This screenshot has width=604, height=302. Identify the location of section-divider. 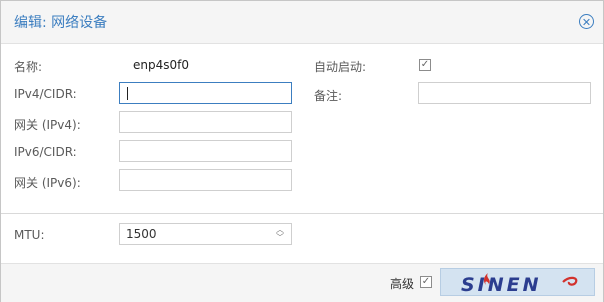
(302, 213).